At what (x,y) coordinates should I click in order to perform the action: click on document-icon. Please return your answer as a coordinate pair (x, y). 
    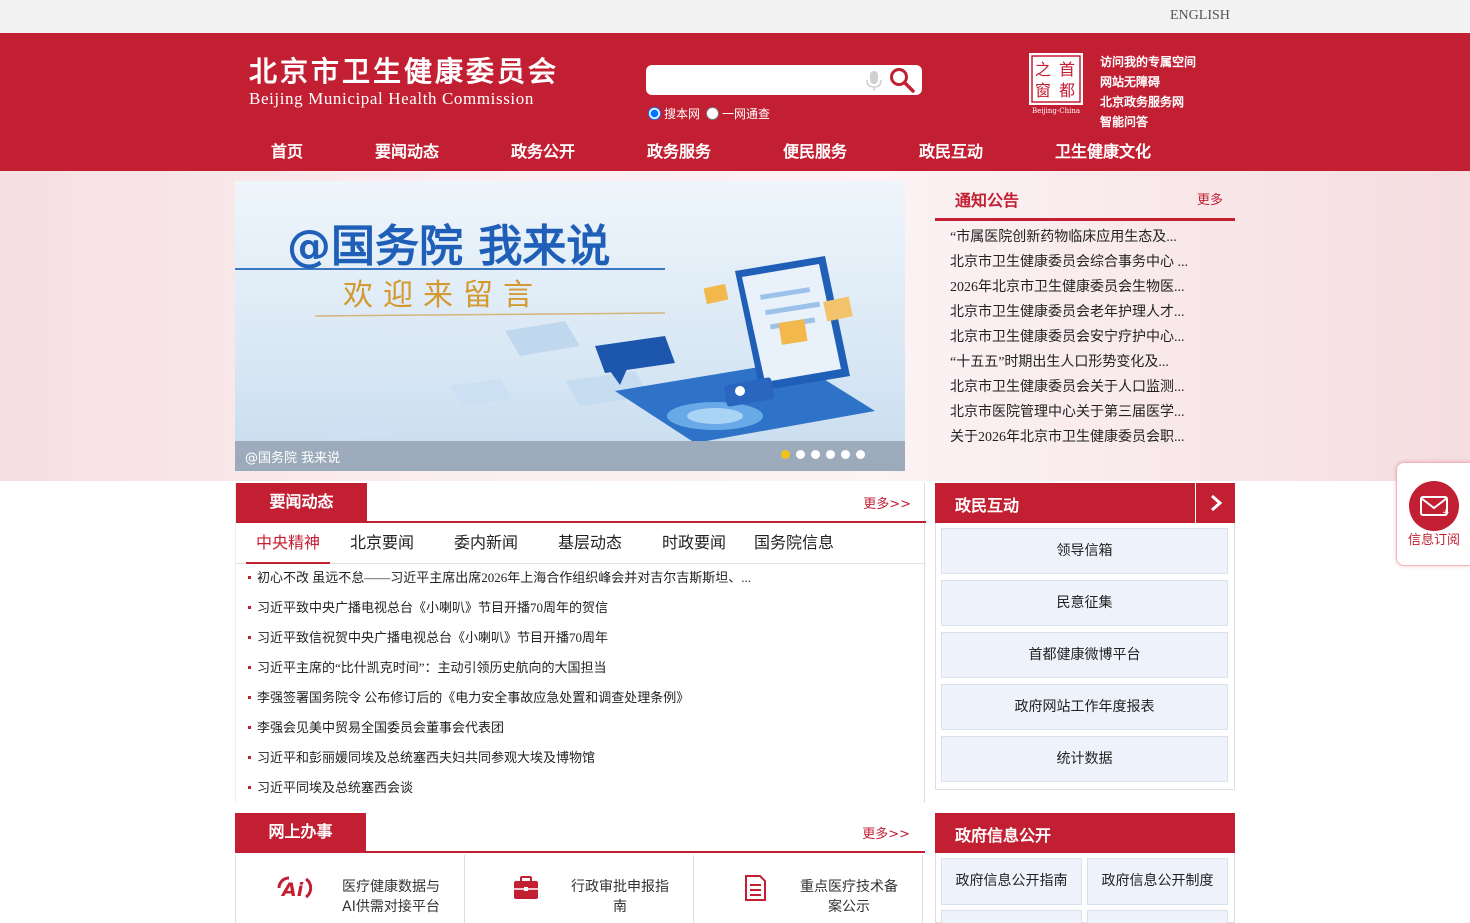
    Looking at the image, I should click on (755, 888).